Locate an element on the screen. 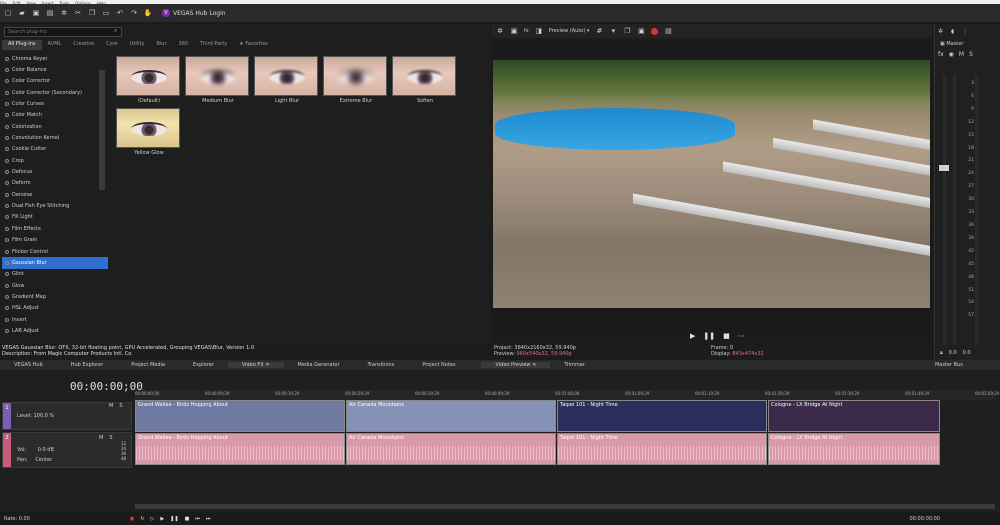 The width and height of the screenshot is (1000, 525). master-fader-handle is located at coordinates (944, 168).